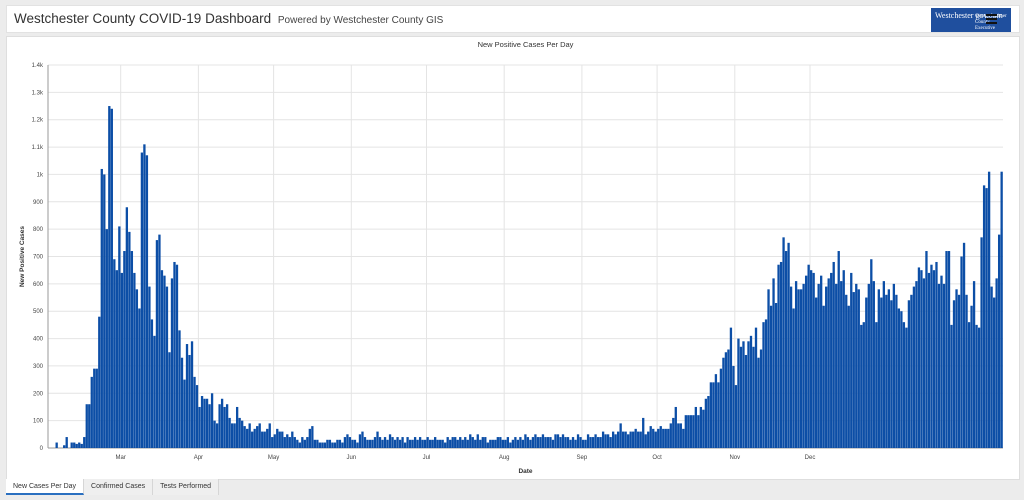  I want to click on x-tick-label: Nov, so click(734, 458).